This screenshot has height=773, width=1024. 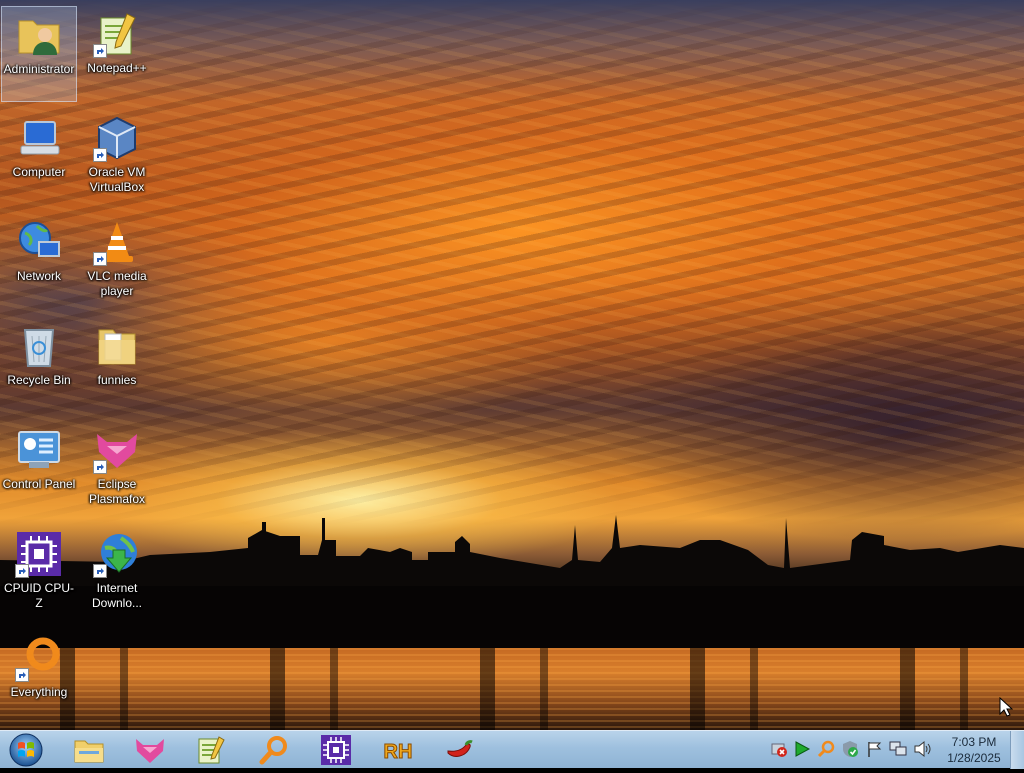 What do you see at coordinates (39, 380) in the screenshot?
I see `desktop-icon-label: Recycle Bin` at bounding box center [39, 380].